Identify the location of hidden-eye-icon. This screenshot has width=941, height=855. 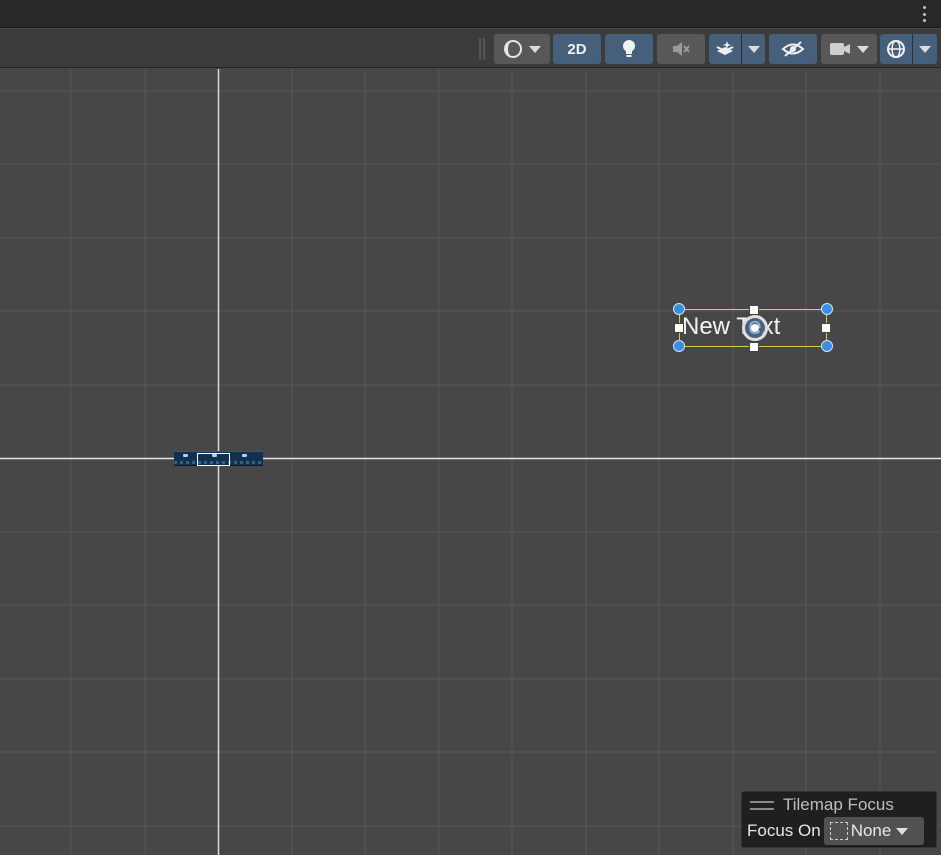
(793, 49).